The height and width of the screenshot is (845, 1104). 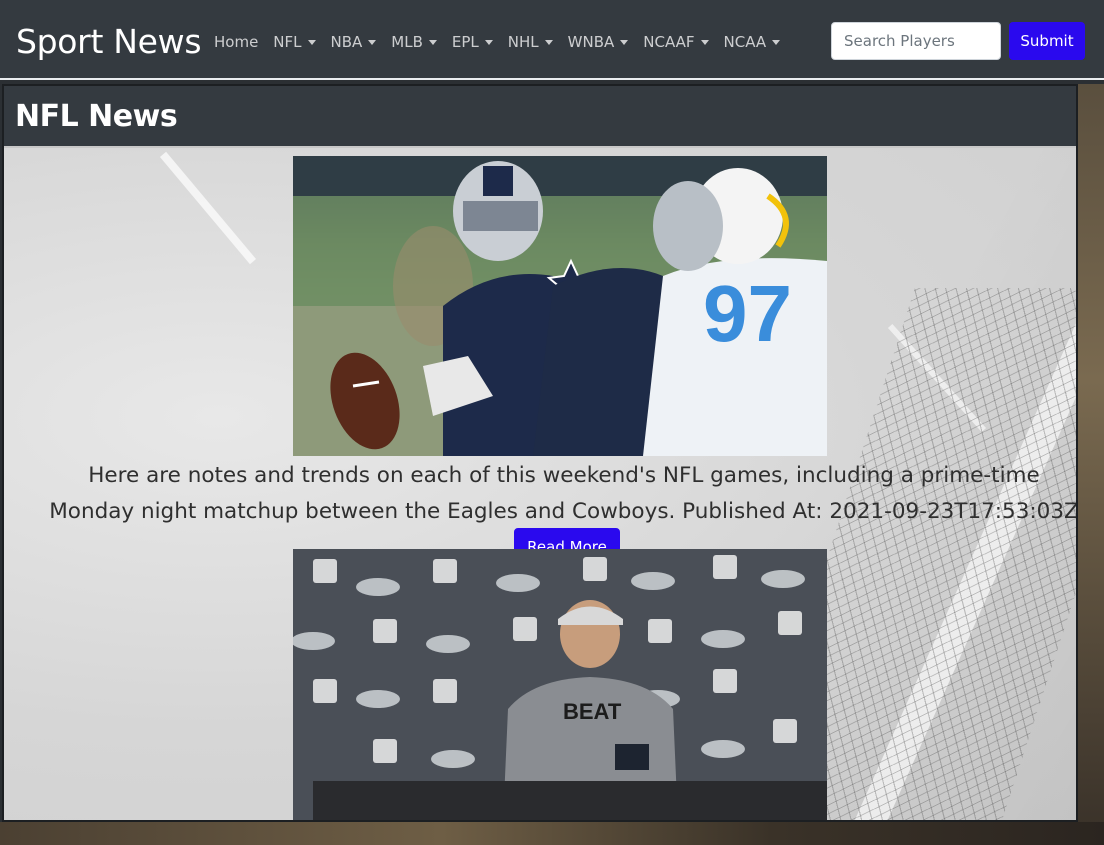 I want to click on svg-text: BEAT, so click(x=592, y=711).